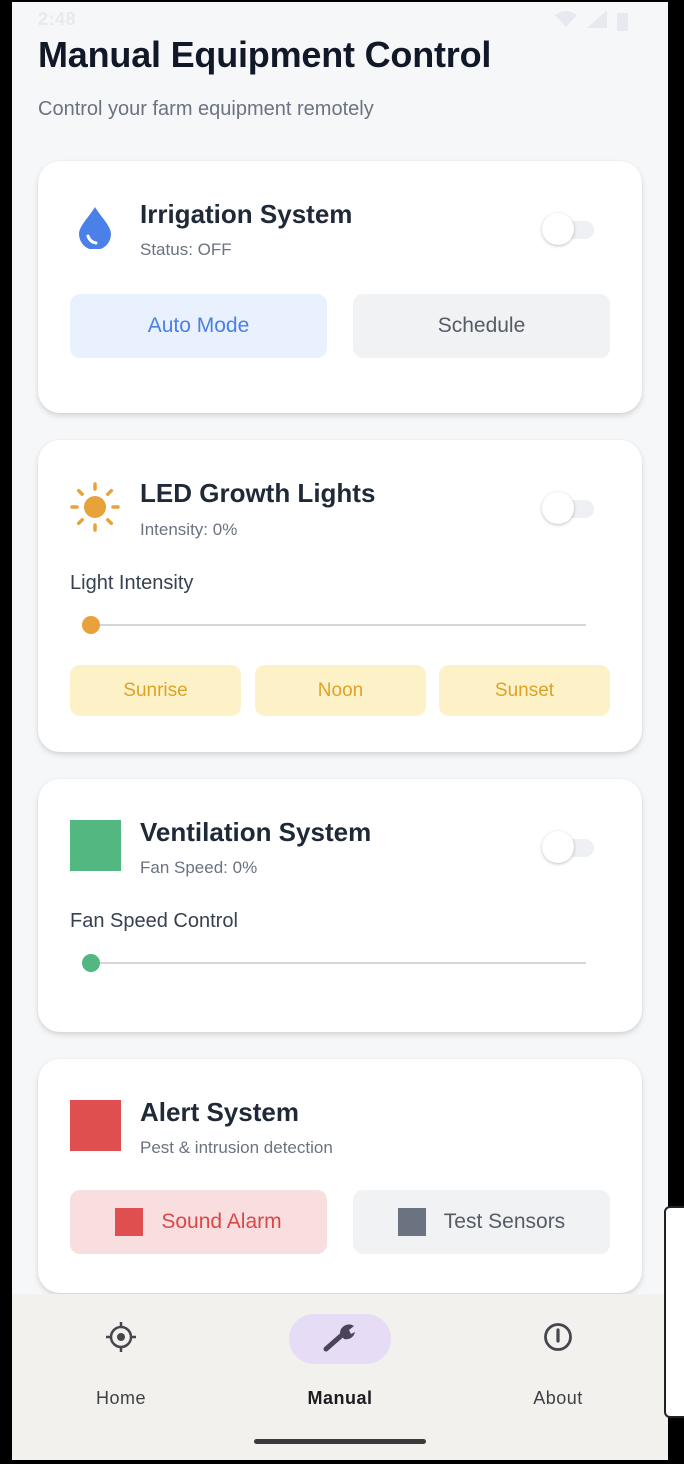 The image size is (684, 1464). Describe the element at coordinates (558, 1398) in the screenshot. I see `nav-label-about: About` at that location.